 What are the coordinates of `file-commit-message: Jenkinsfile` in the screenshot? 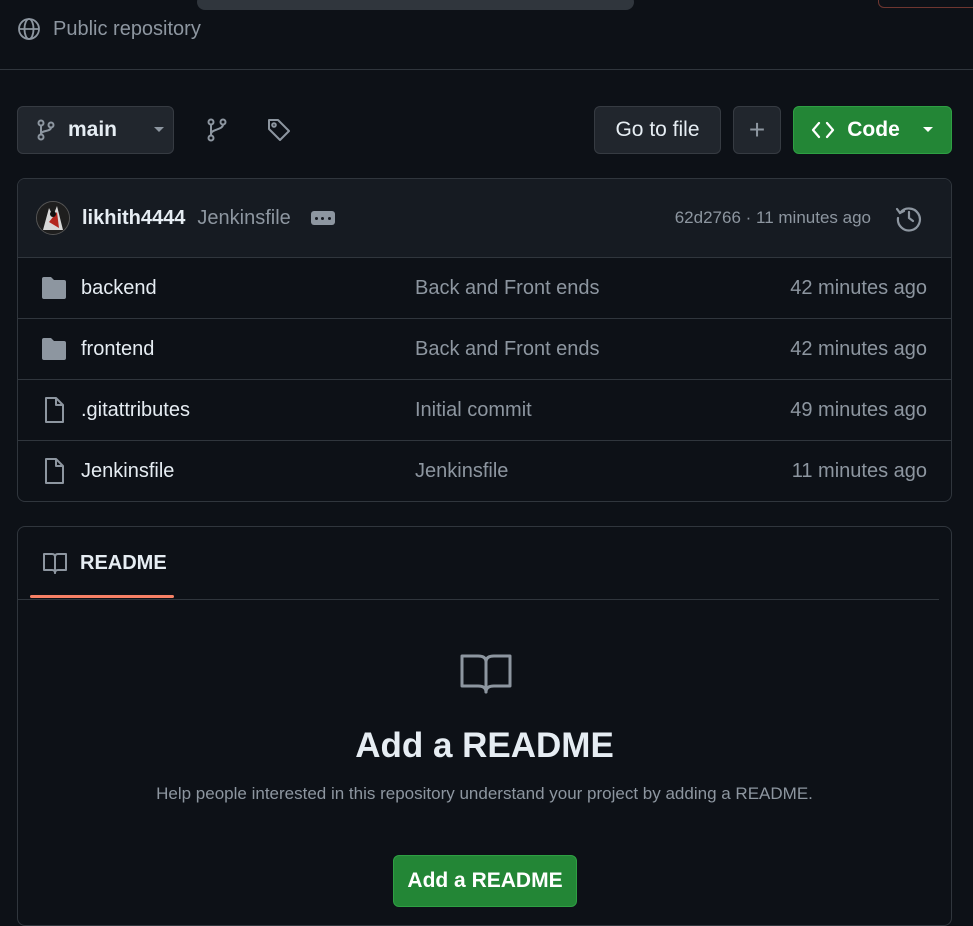 It's located at (461, 471).